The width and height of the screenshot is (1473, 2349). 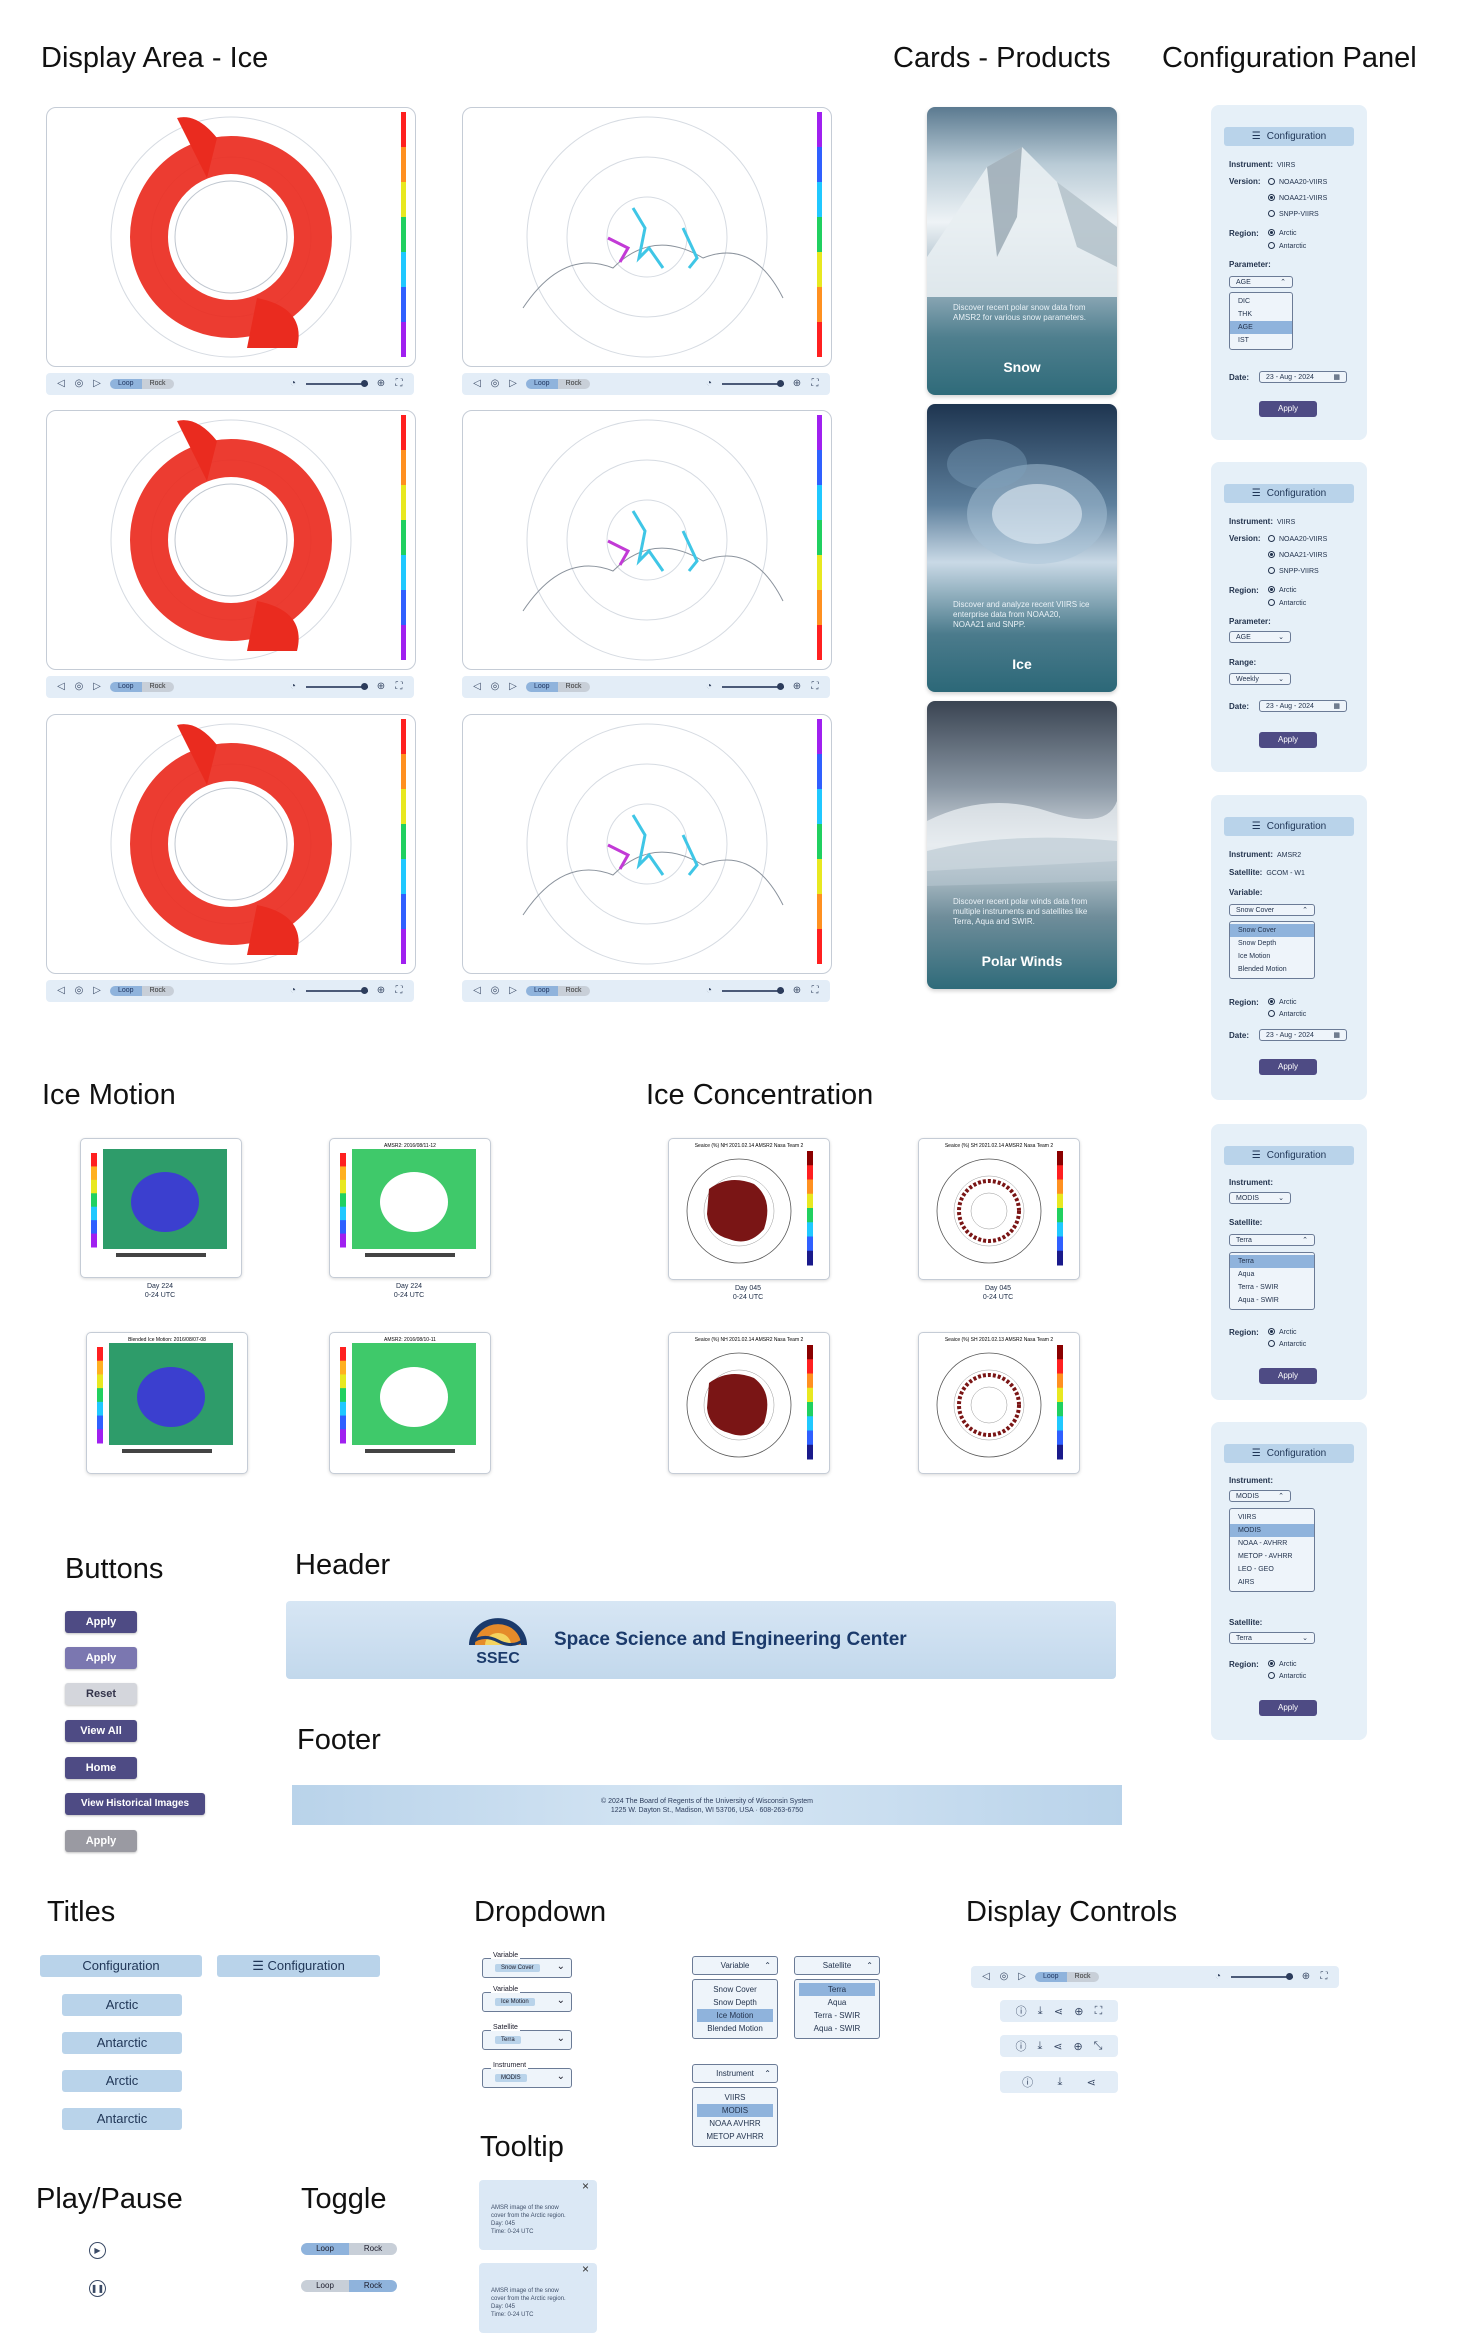 I want to click on reset-button: Reset, so click(x=101, y=1694).